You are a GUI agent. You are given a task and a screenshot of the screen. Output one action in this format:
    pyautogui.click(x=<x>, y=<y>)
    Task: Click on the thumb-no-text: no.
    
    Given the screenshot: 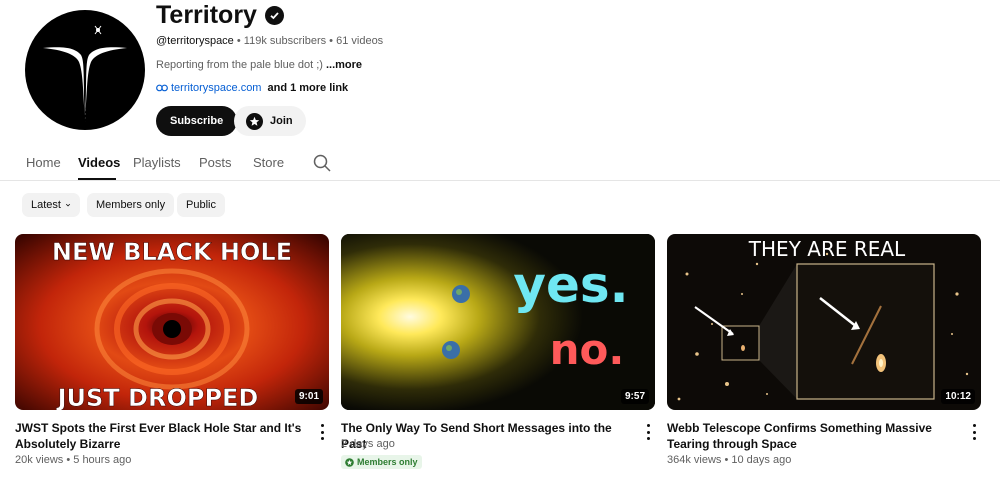 What is the action you would take?
    pyautogui.click(x=587, y=349)
    